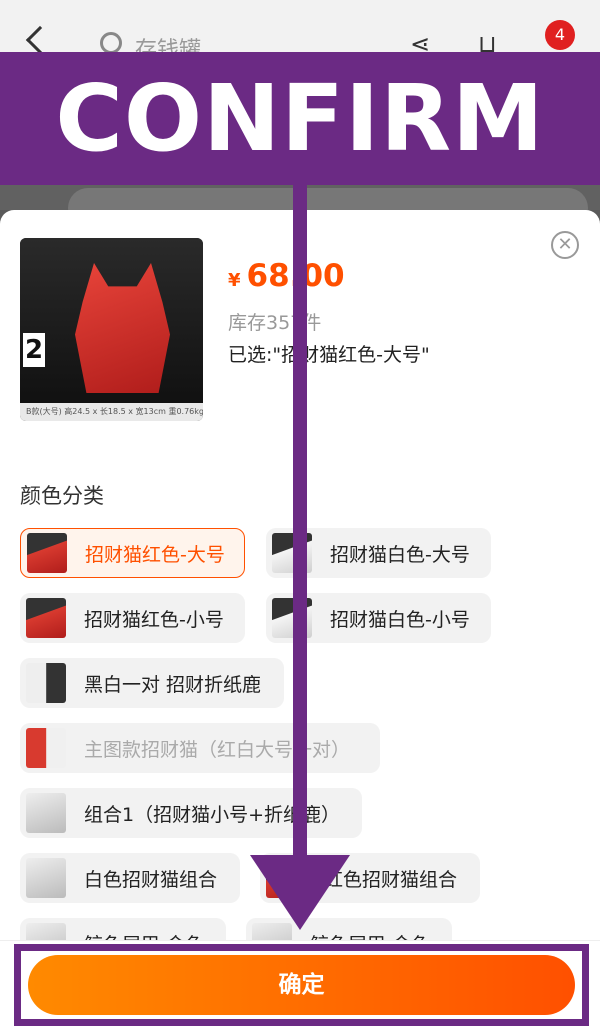 The width and height of the screenshot is (600, 1031). I want to click on sku-option-label: 白色招财猫组合, so click(151, 879).